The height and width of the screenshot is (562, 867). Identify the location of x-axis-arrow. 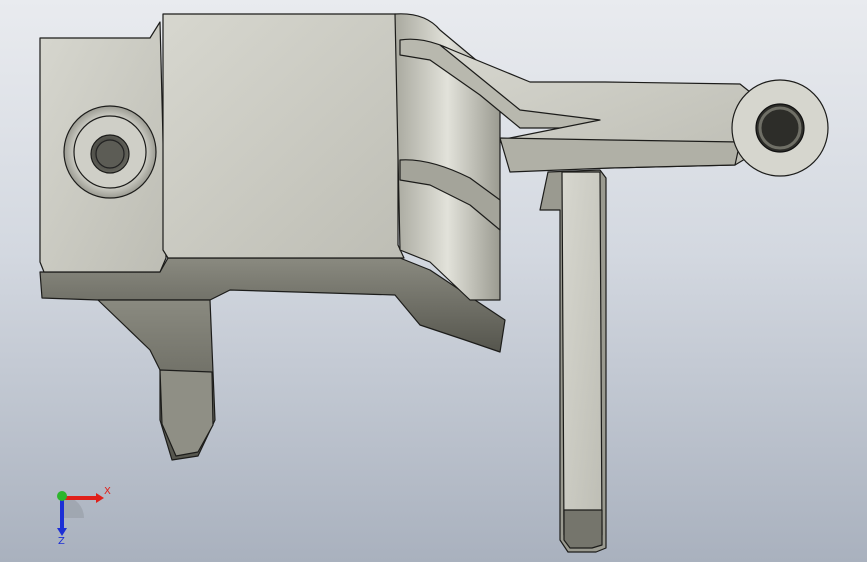
(100, 498).